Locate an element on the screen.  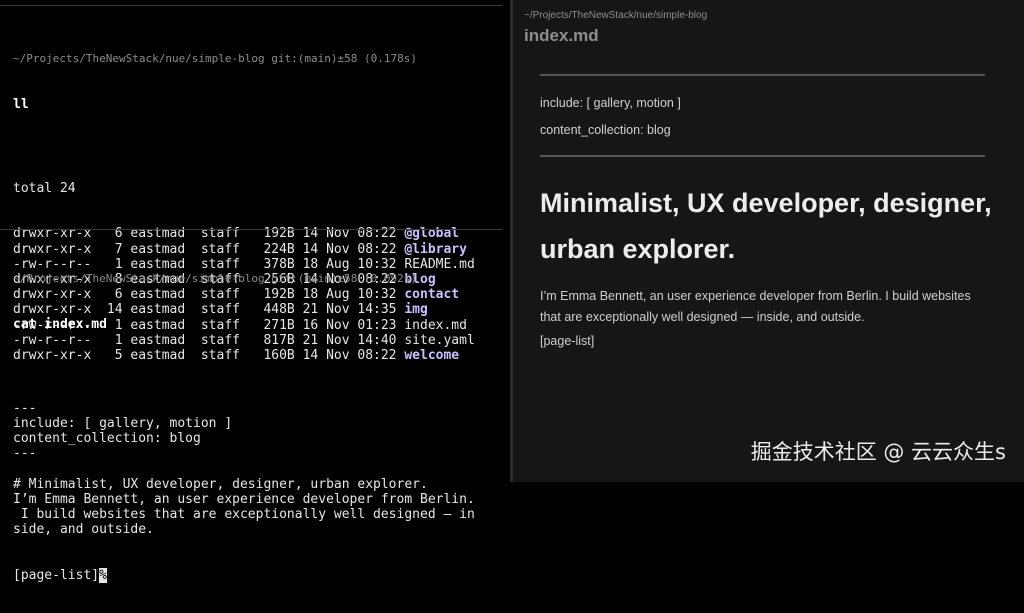
preview-page-list: [page-list] is located at coordinates (567, 341).